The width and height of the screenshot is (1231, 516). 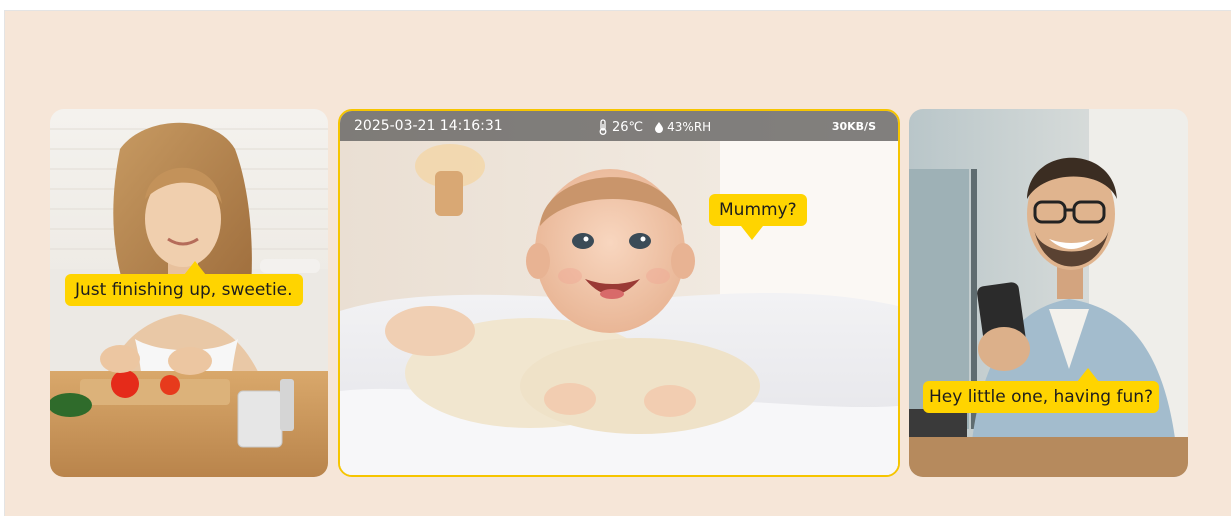 What do you see at coordinates (659, 127) in the screenshot?
I see `droplet-icon` at bounding box center [659, 127].